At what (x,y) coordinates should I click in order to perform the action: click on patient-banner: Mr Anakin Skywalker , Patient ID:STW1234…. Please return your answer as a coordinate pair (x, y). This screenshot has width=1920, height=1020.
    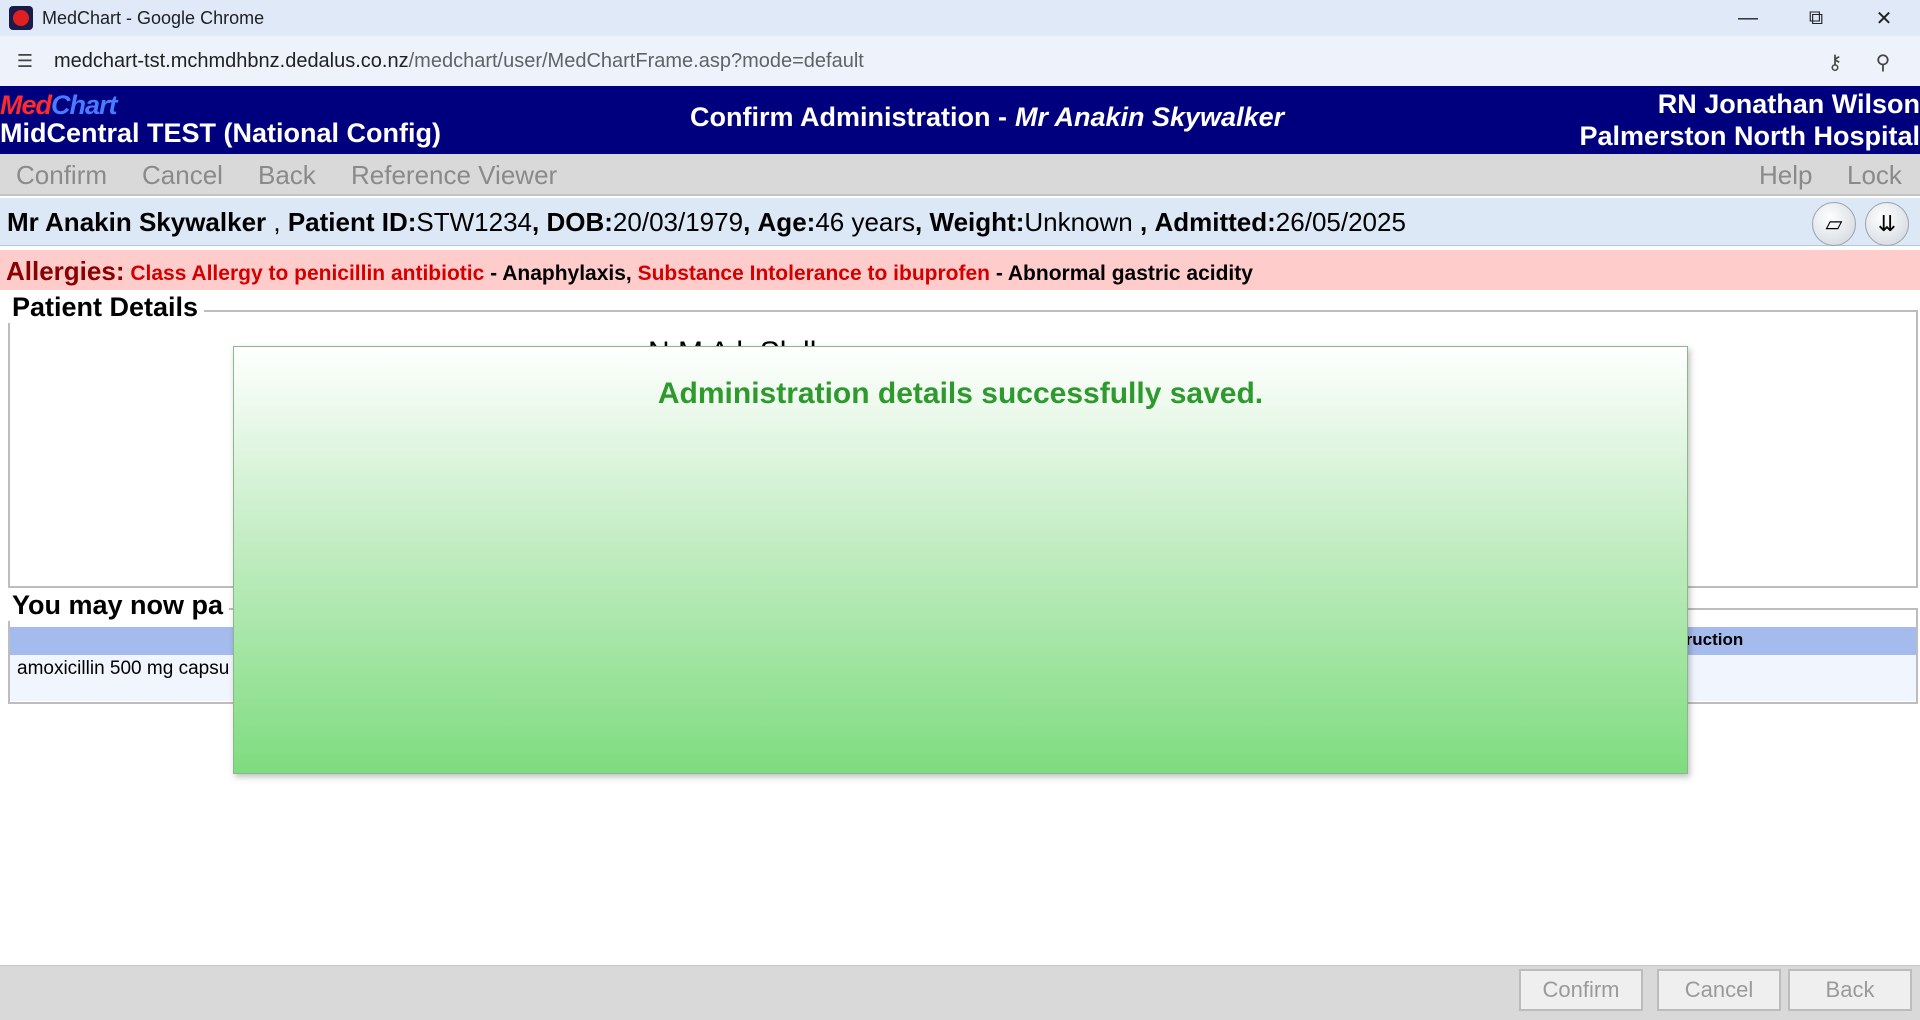
    Looking at the image, I should click on (960, 222).